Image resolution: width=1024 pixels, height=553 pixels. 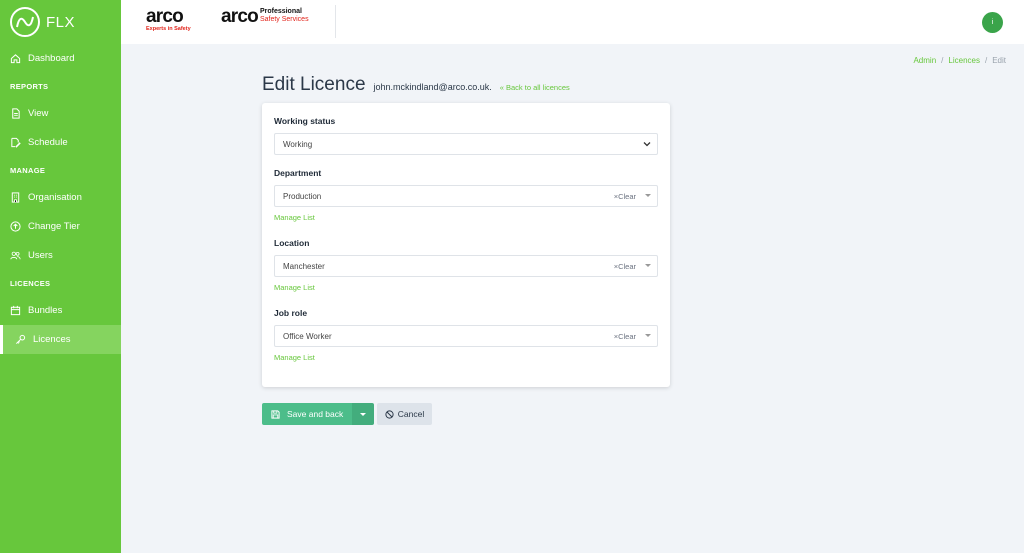 What do you see at coordinates (48, 142) in the screenshot?
I see `sidebar-item-label: Schedule` at bounding box center [48, 142].